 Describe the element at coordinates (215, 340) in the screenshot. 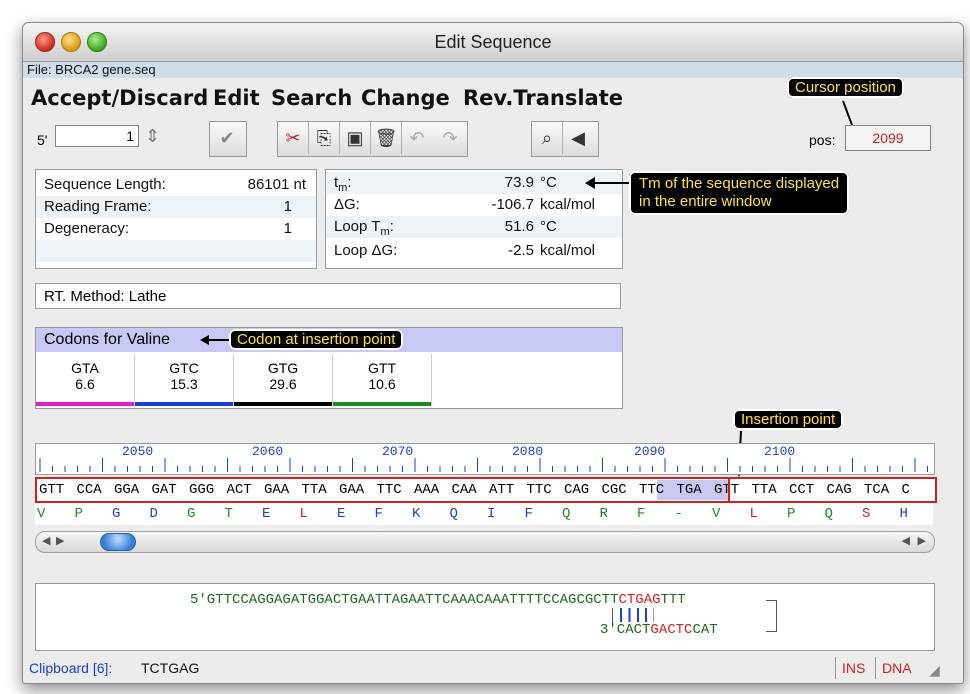

I see `codon-callout-arrow` at that location.